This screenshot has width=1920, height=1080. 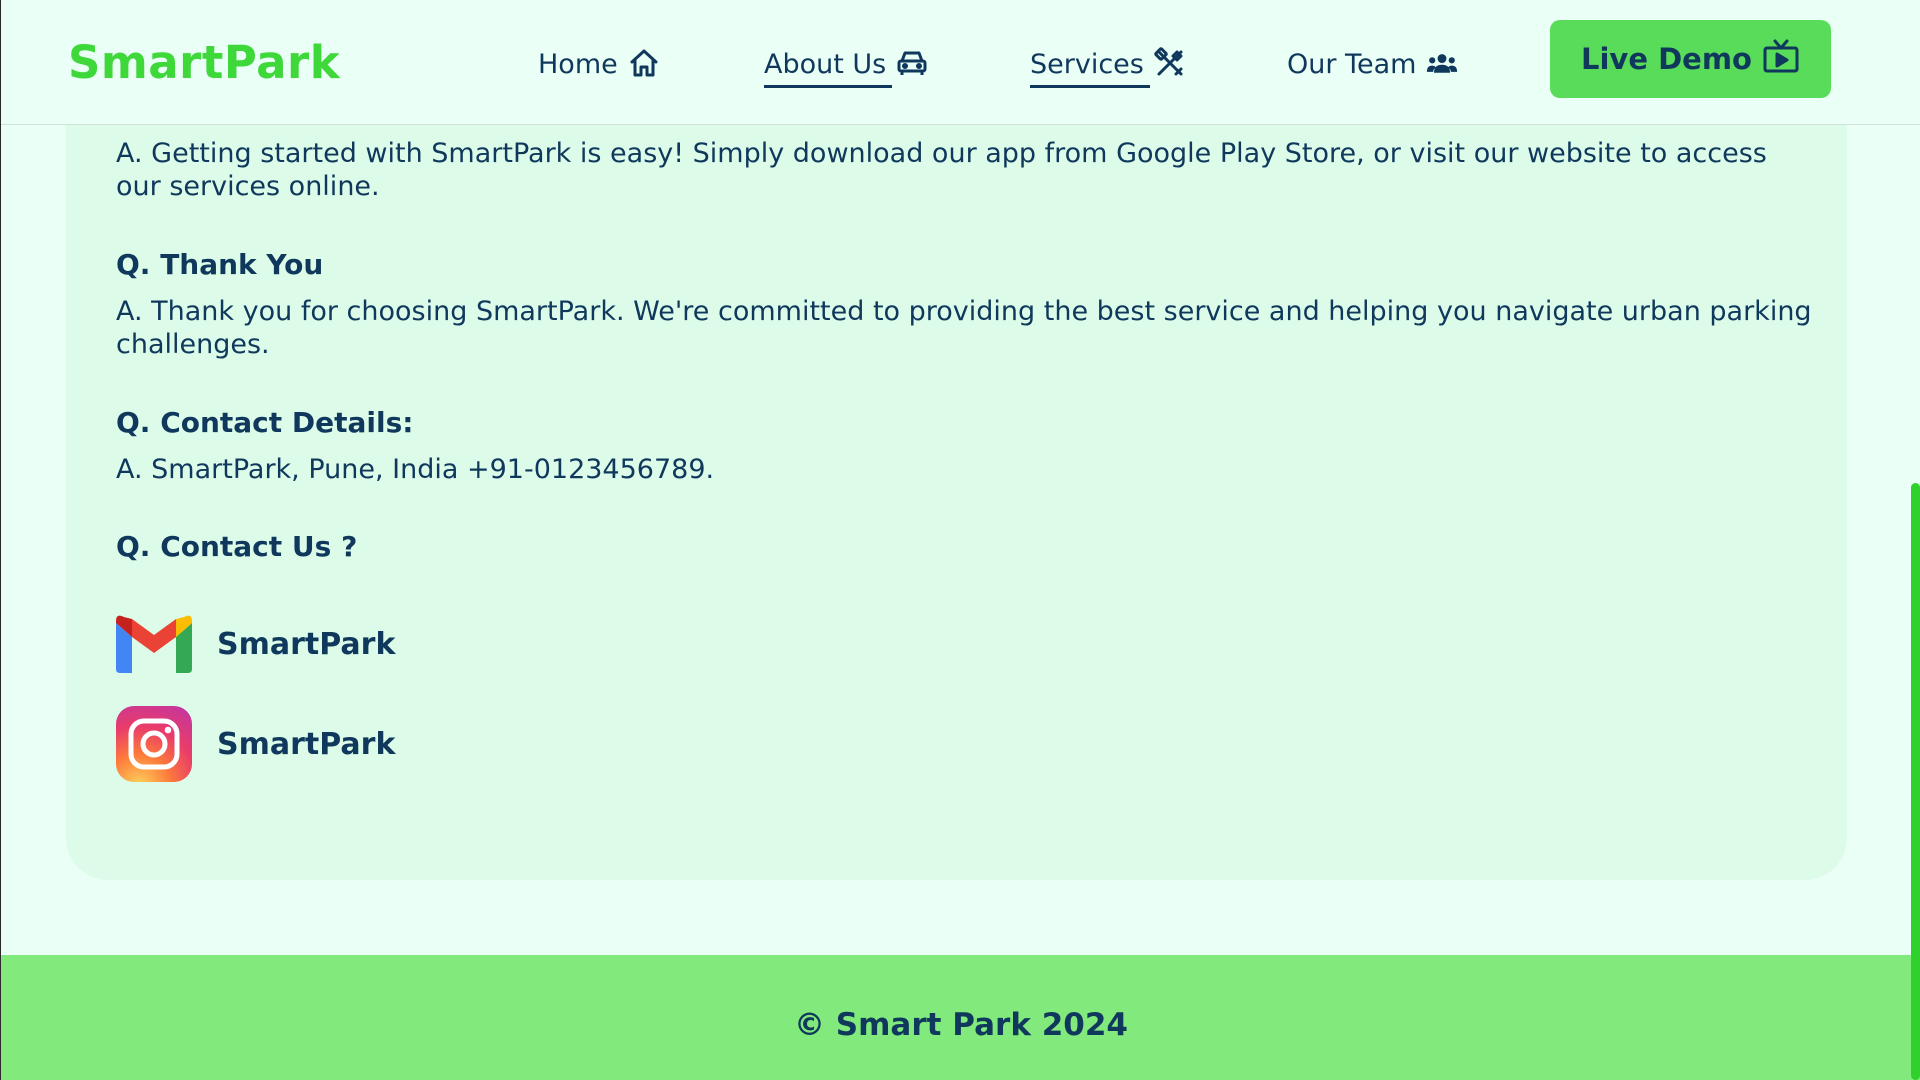 I want to click on brand-logo: SmartPark, so click(x=204, y=62).